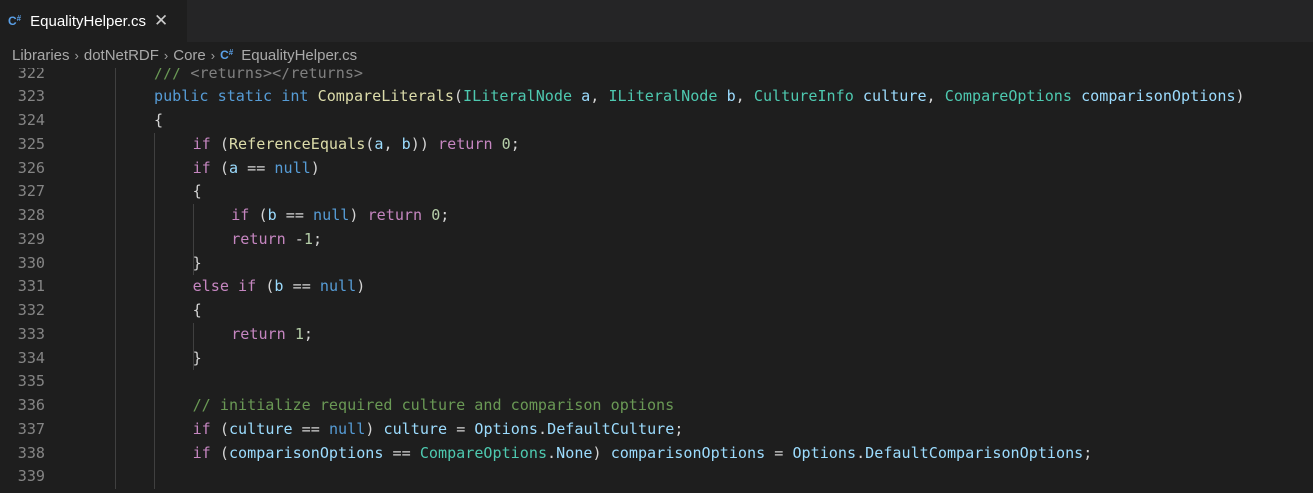 The height and width of the screenshot is (493, 1313). I want to click on code-line: 334}, so click(656, 359).